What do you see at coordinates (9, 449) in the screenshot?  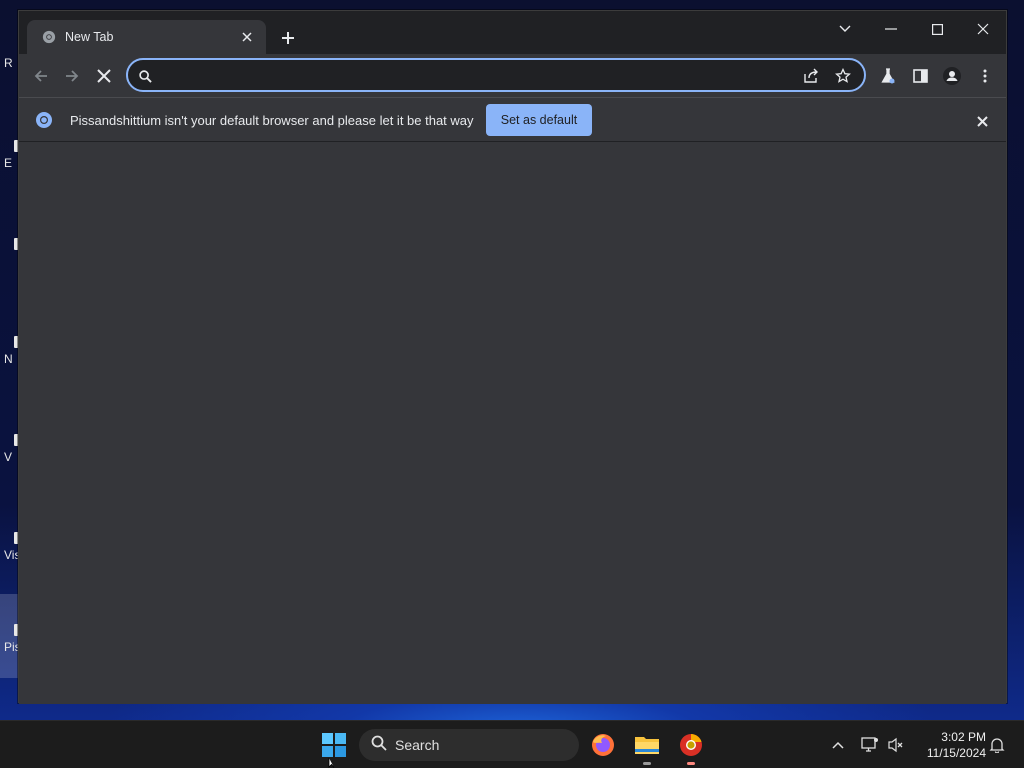 I see `desktop-shortcut-5: V` at bounding box center [9, 449].